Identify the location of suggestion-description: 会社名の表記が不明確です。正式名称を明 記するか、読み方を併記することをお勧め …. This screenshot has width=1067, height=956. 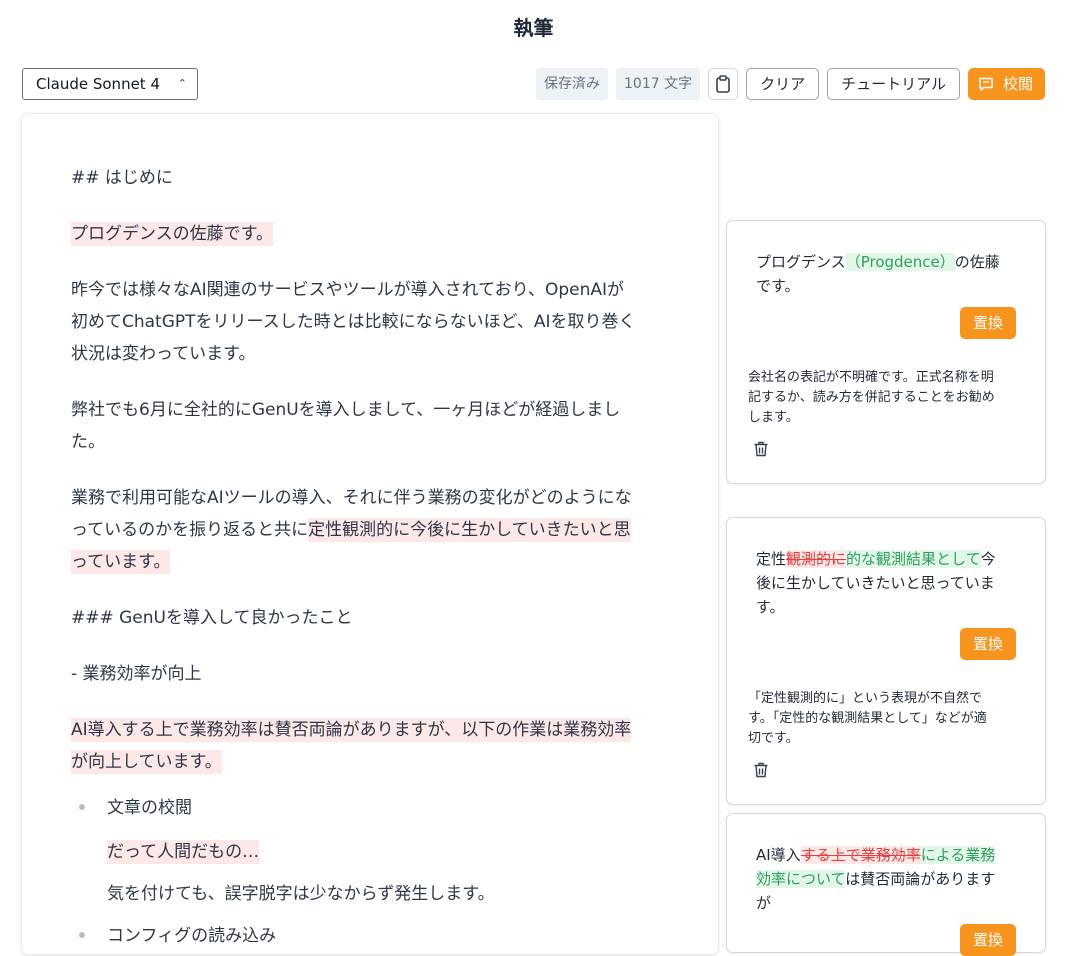
(885, 398).